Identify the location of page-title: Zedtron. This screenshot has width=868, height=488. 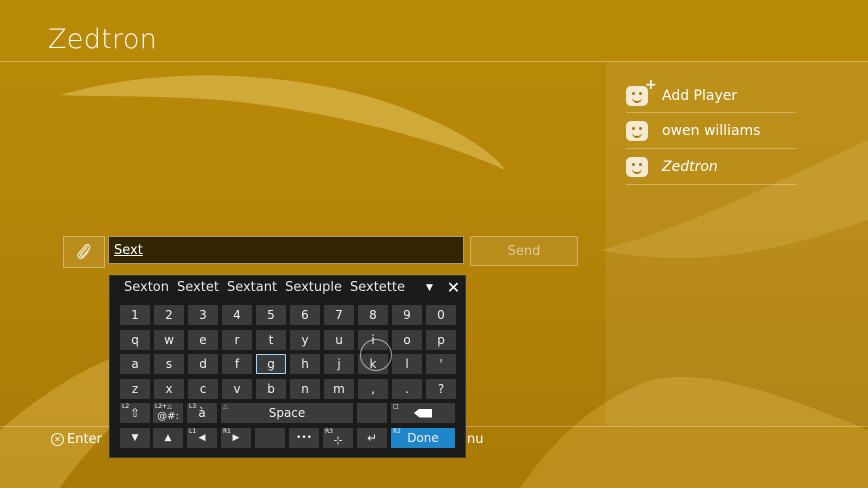
(103, 39).